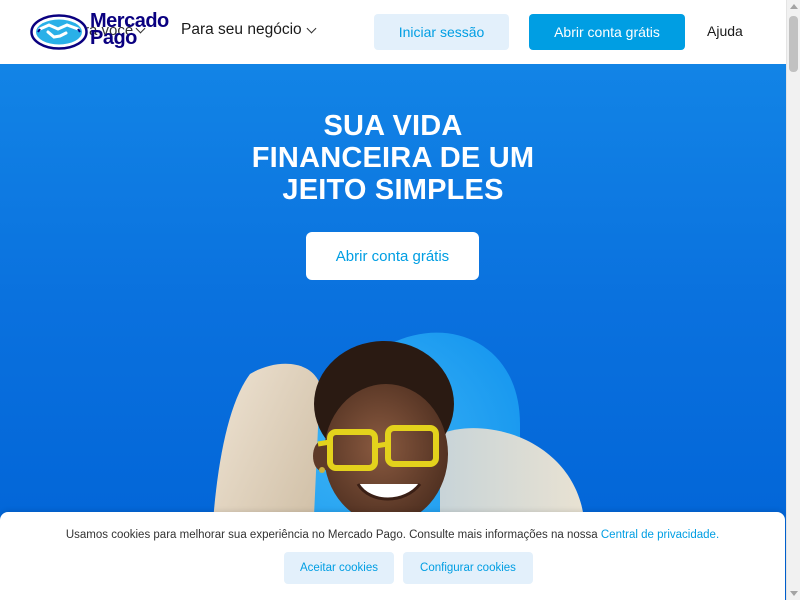  I want to click on privacy-center-link: Central de privacidade., so click(660, 535).